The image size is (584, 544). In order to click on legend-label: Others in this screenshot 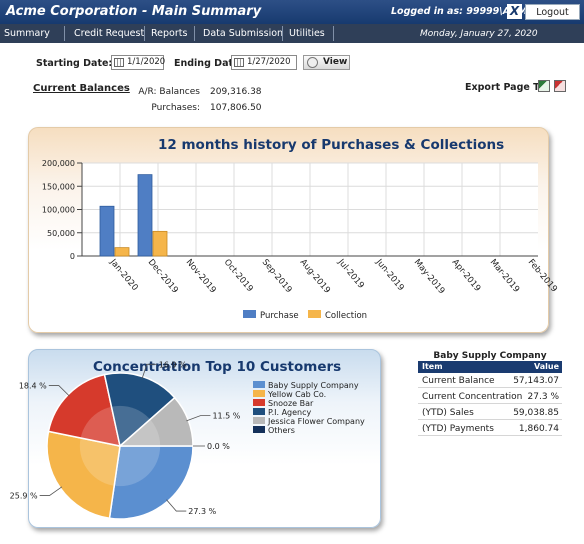, I will do `click(281, 430)`.